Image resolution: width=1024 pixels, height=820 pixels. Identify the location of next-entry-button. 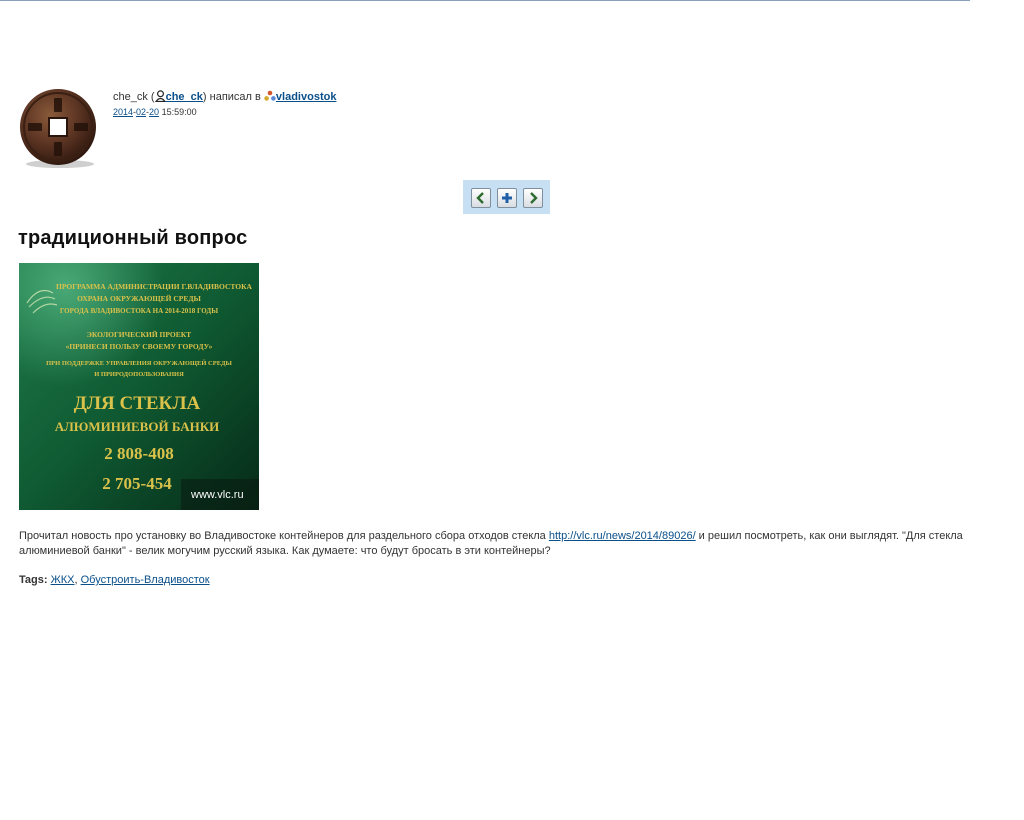
(533, 198).